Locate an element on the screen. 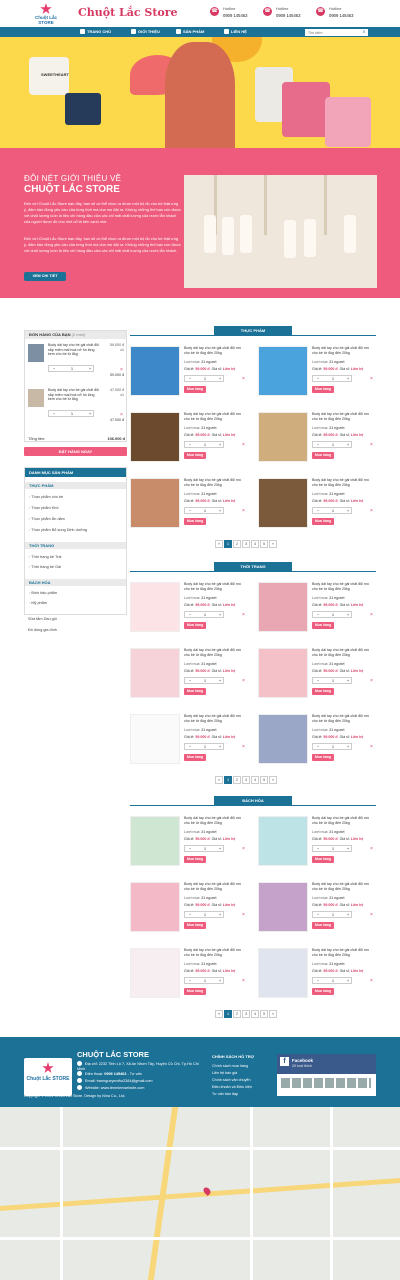  hotline-3: ☎ Hotline 0909 145463 is located at coordinates (341, 14).